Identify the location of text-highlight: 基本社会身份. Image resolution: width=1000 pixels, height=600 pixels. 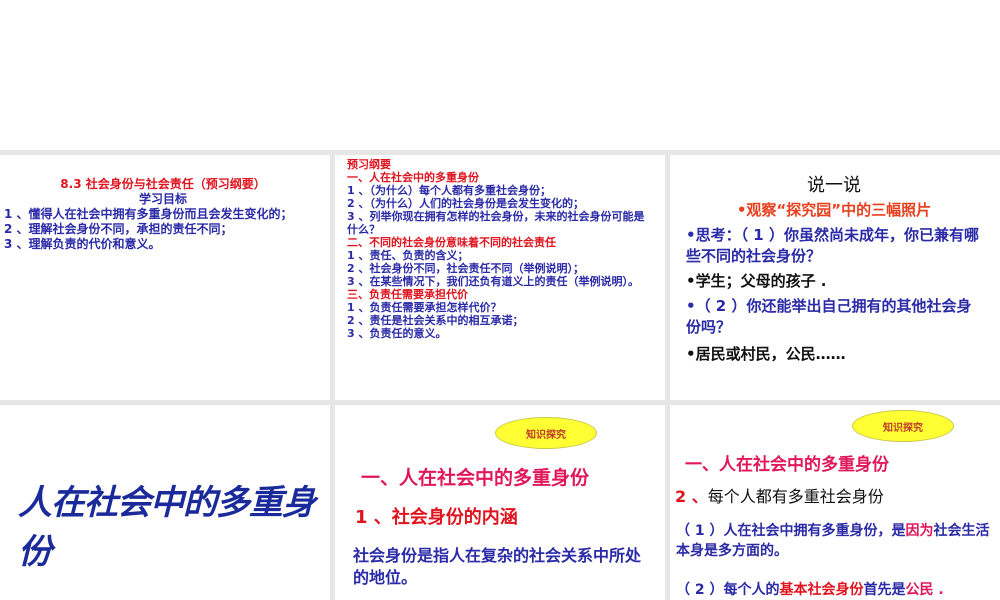
(821, 590).